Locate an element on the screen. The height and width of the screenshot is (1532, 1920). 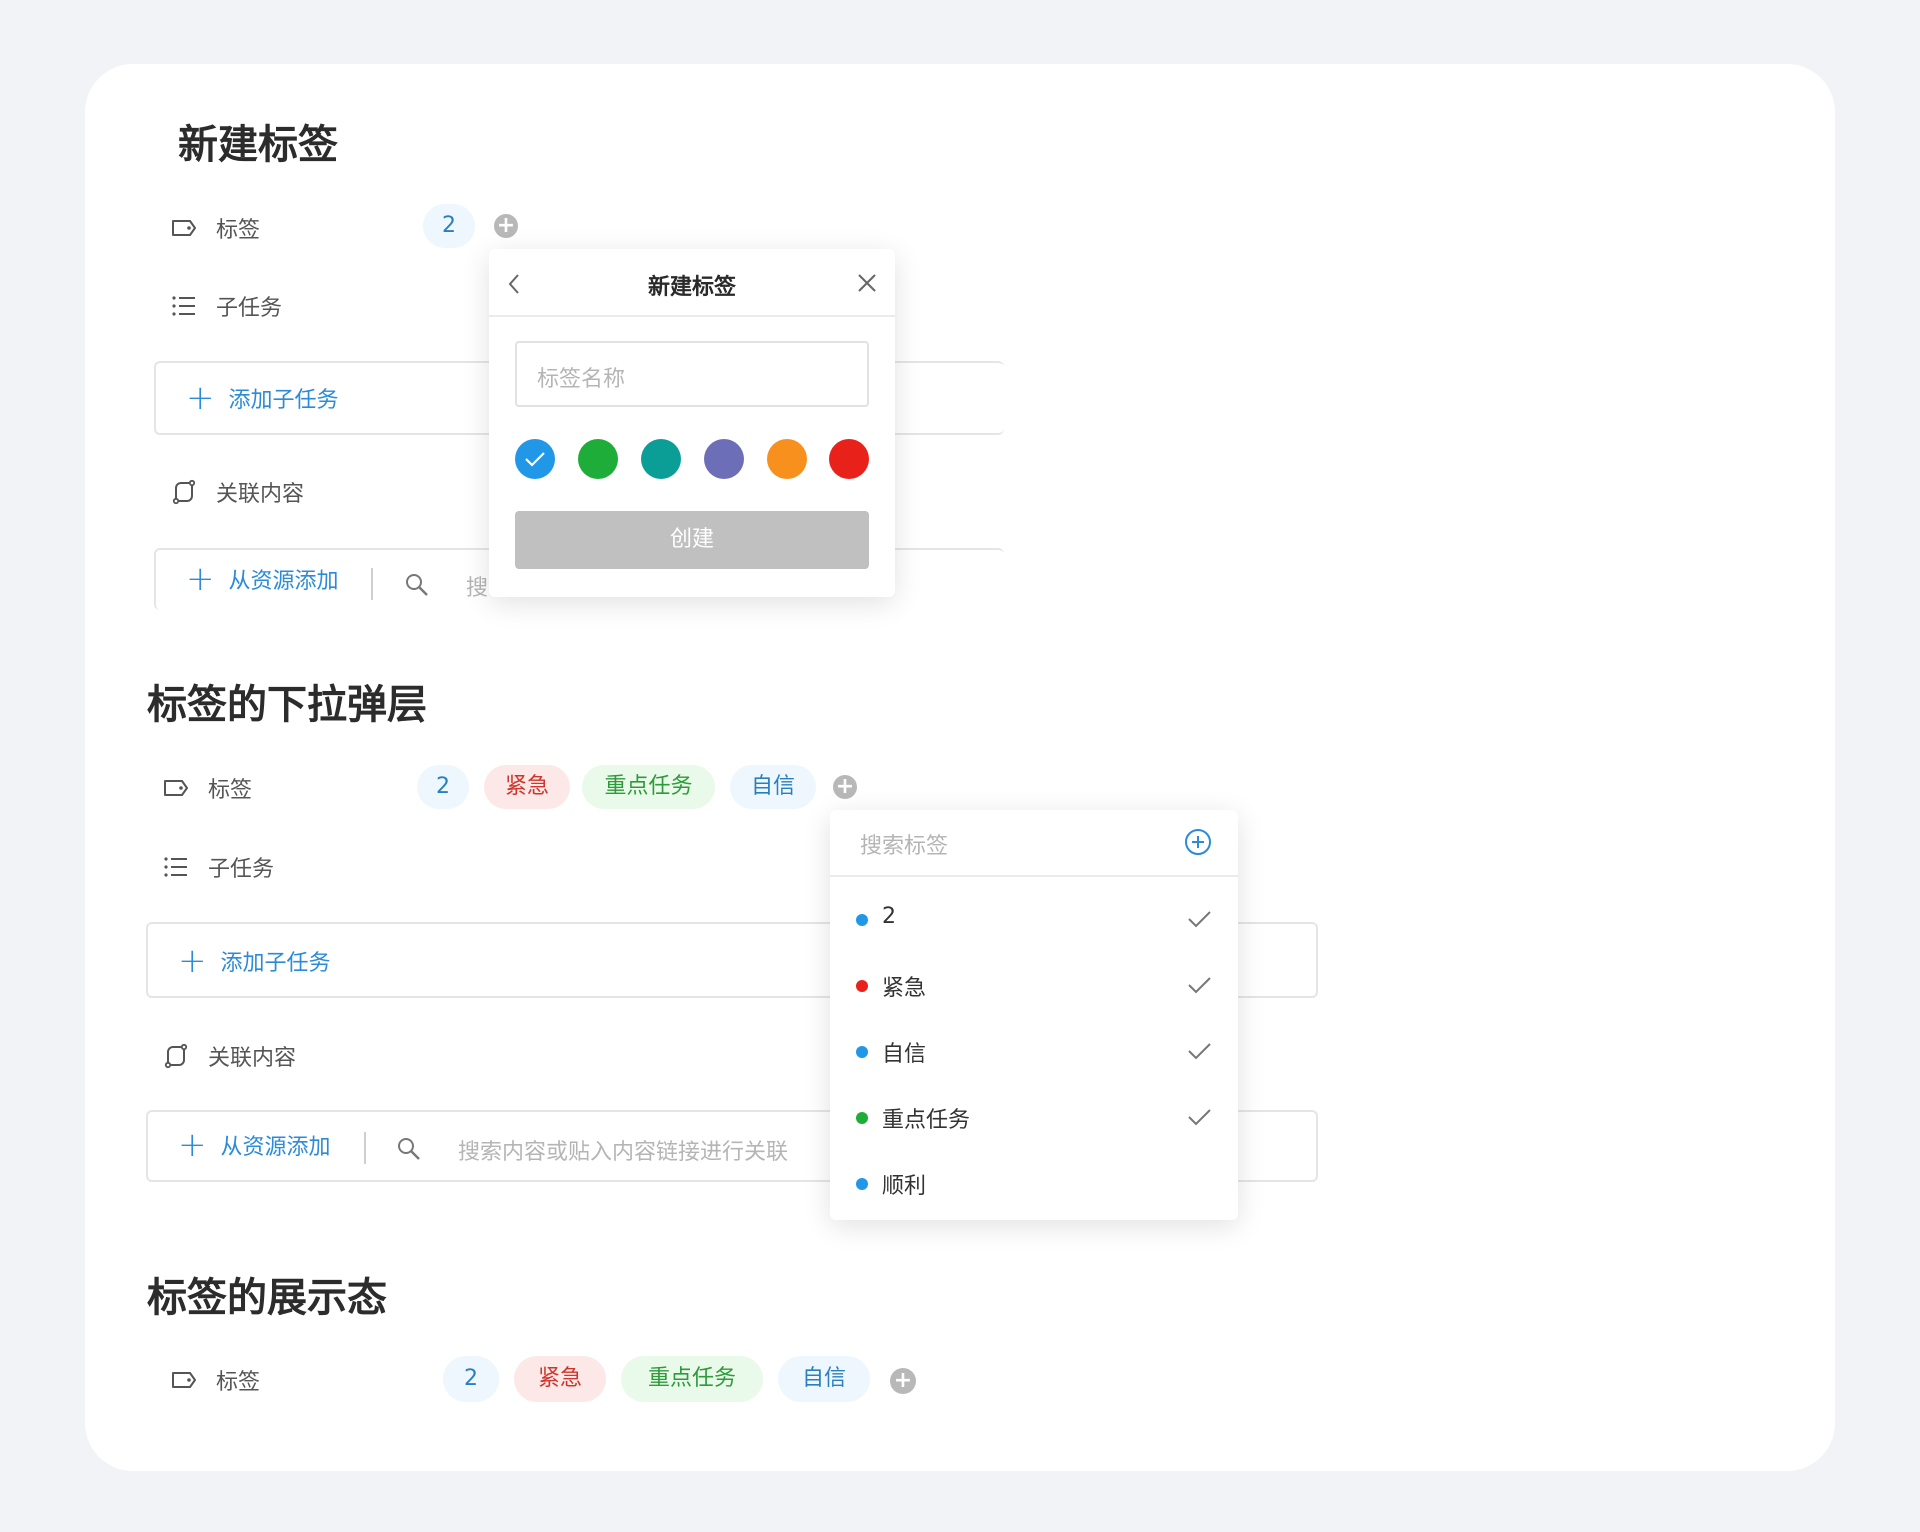
tag-name-input: 标签名称 is located at coordinates (692, 374).